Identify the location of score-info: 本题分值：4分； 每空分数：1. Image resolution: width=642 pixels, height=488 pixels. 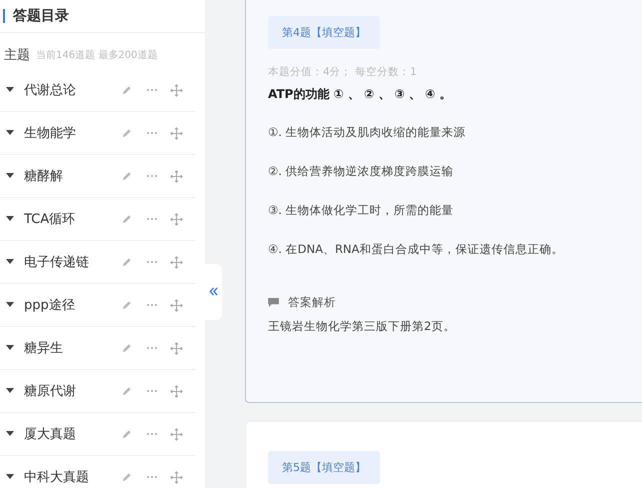
(343, 72).